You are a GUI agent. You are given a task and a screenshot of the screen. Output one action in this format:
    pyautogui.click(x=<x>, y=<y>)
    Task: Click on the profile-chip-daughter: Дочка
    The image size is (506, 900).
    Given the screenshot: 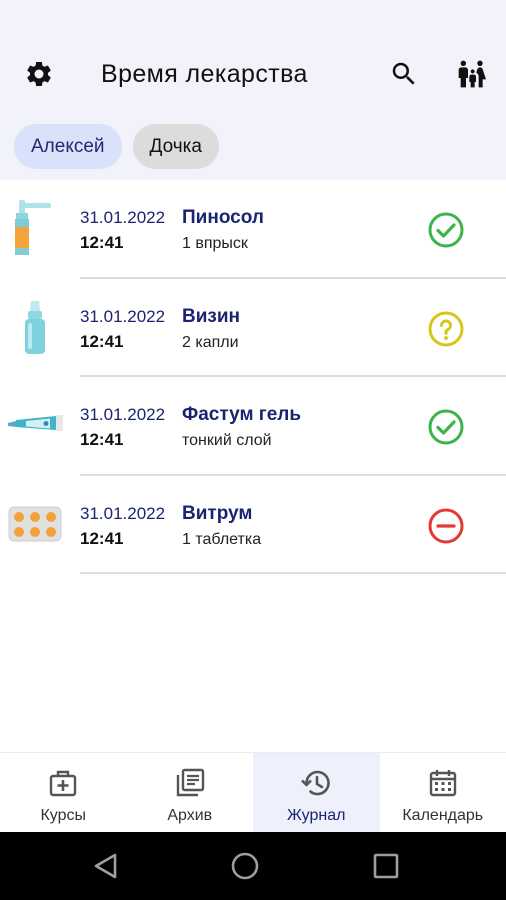 What is the action you would take?
    pyautogui.click(x=175, y=146)
    